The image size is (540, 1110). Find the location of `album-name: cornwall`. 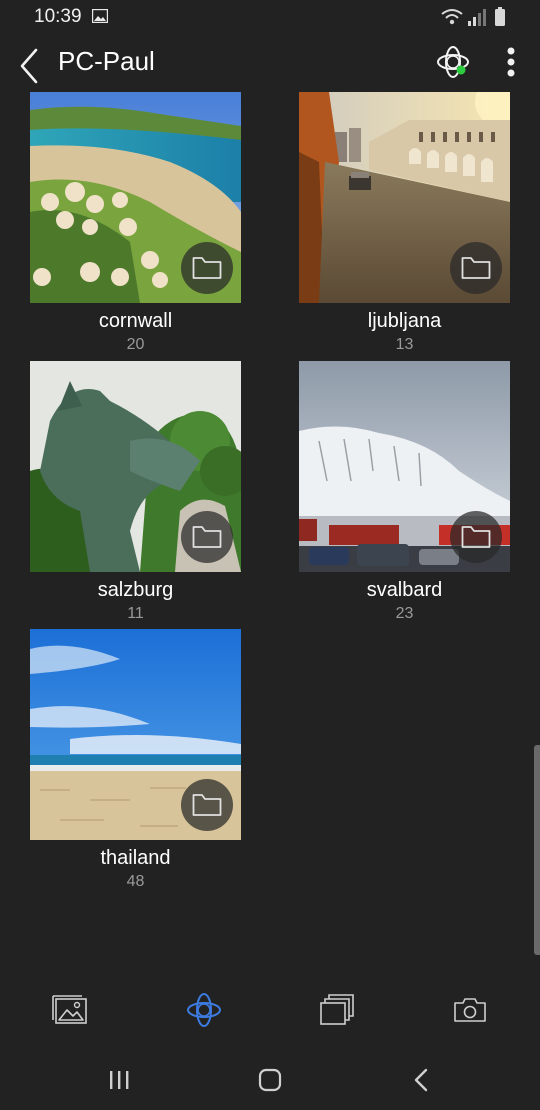

album-name: cornwall is located at coordinates (135, 321).